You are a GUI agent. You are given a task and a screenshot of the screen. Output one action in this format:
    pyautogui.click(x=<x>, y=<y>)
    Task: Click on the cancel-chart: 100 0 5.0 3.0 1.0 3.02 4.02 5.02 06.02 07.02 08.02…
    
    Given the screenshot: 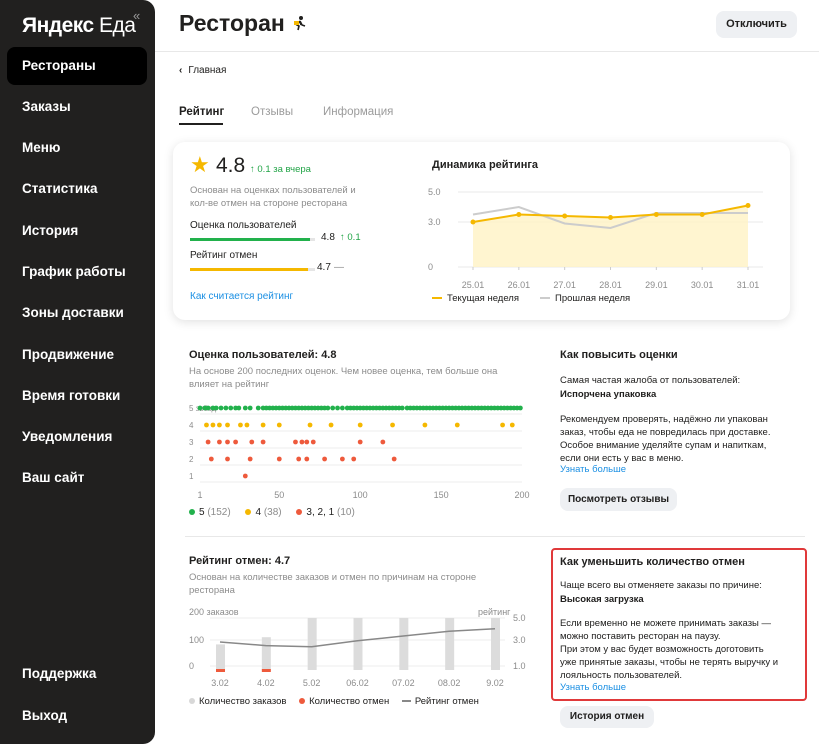 What is the action you would take?
    pyautogui.click(x=357, y=650)
    